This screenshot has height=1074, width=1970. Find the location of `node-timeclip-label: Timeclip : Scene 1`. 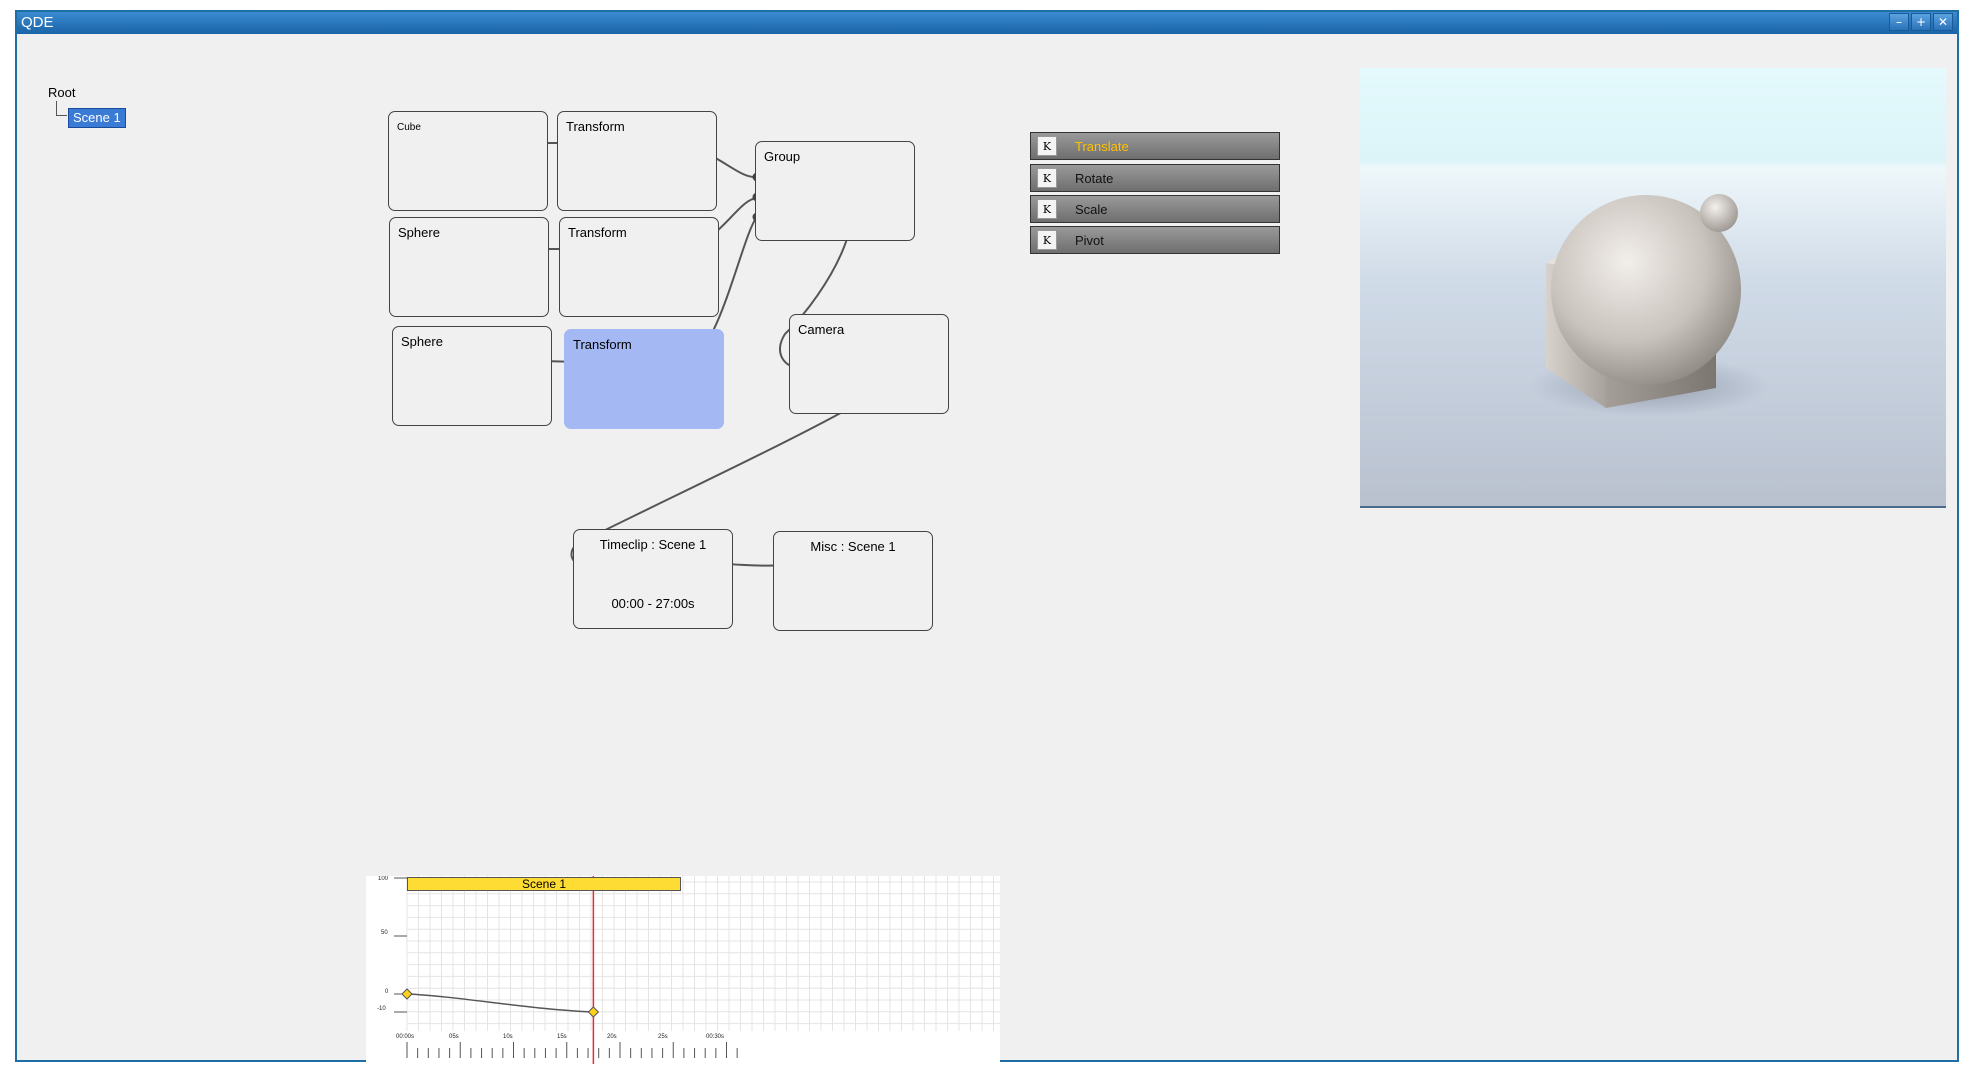

node-timeclip-label: Timeclip : Scene 1 is located at coordinates (653, 544).